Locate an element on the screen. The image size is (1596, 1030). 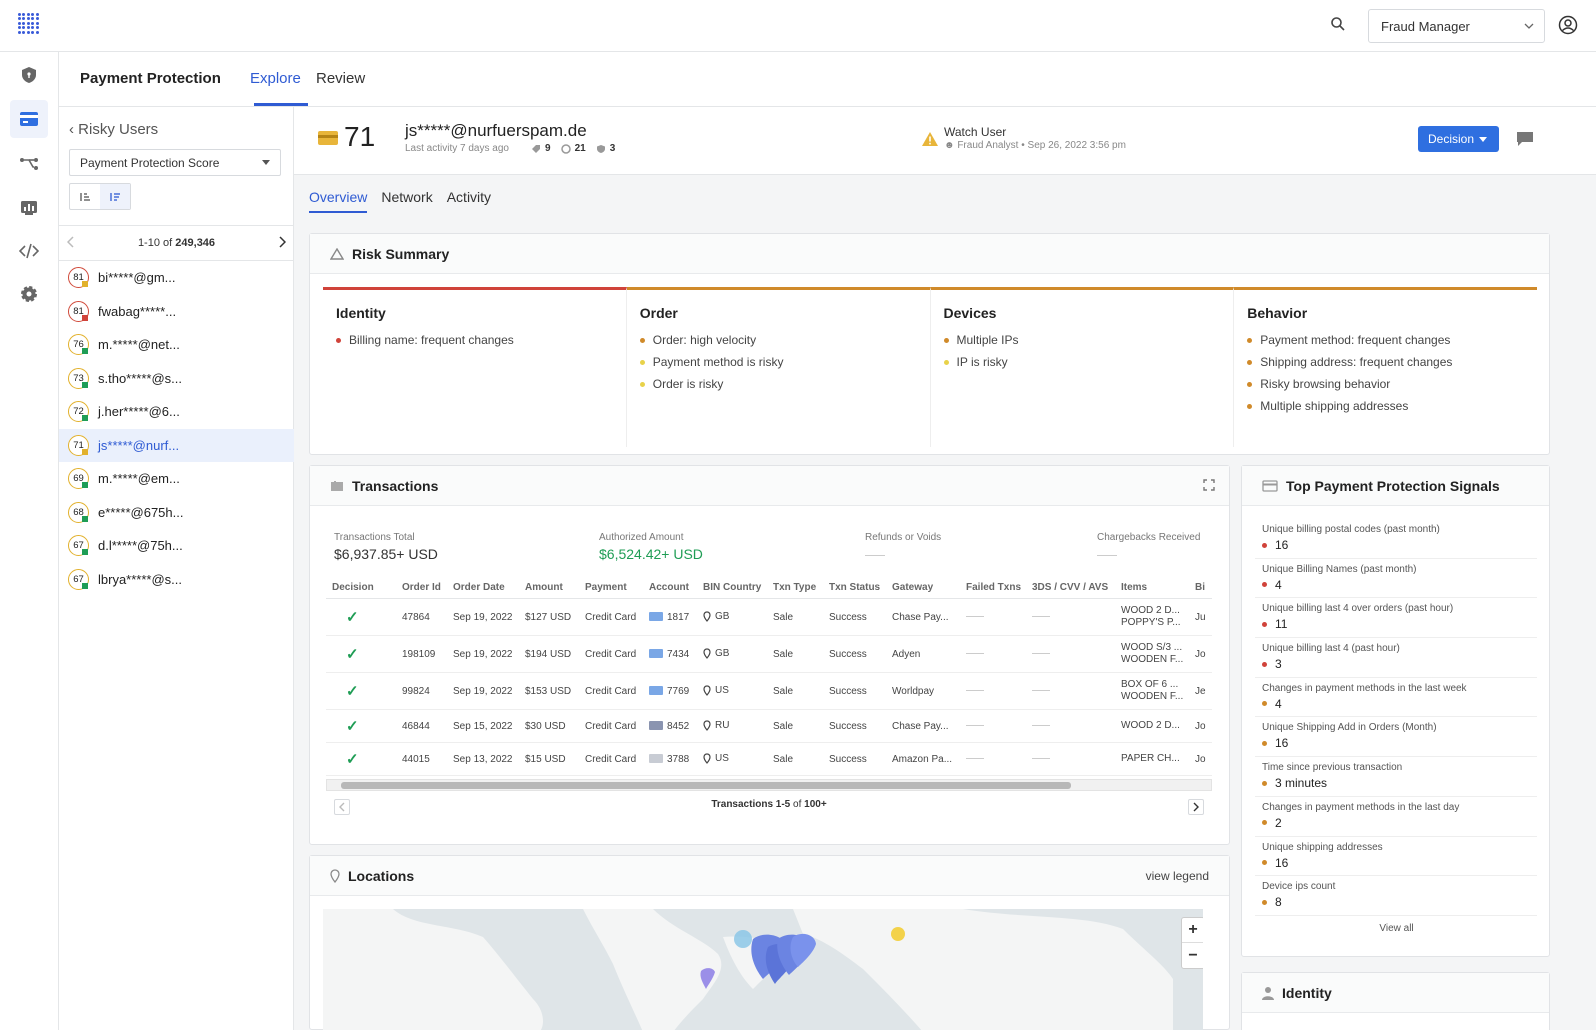
column-header: Failed Txns is located at coordinates (993, 587).